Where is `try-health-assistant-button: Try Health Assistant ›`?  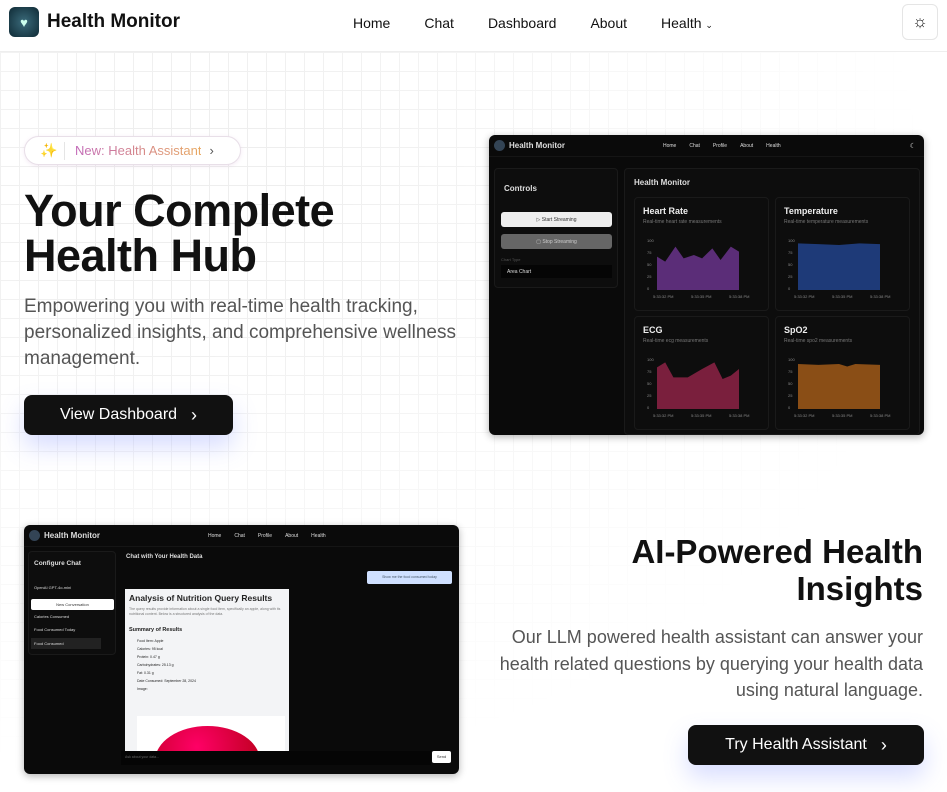
try-health-assistant-button: Try Health Assistant › is located at coordinates (806, 745).